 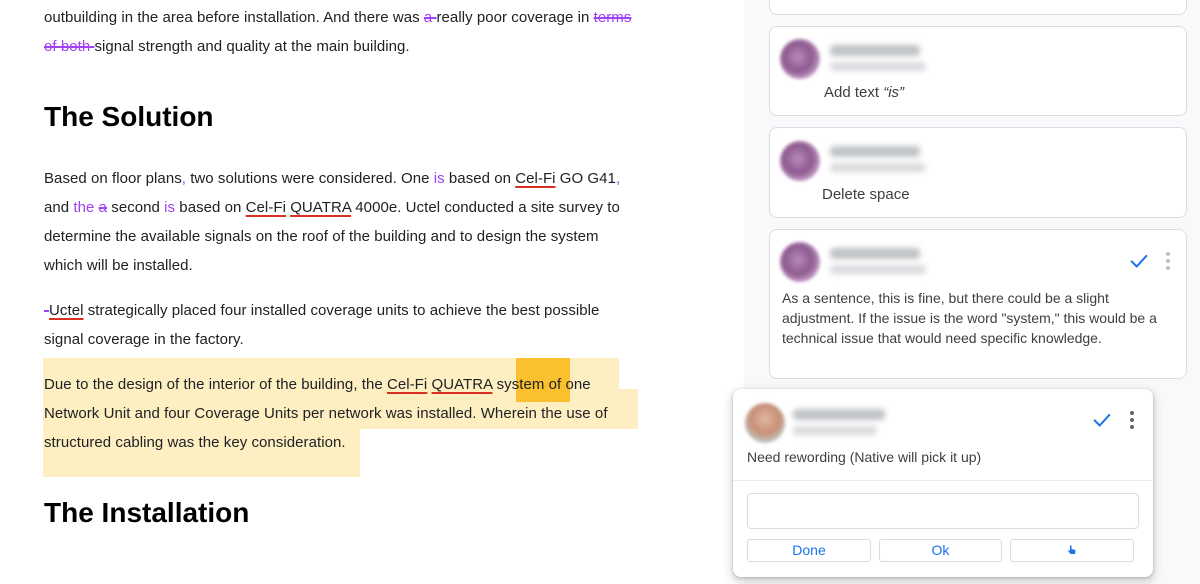 What do you see at coordinates (978, 172) in the screenshot?
I see `comment-card: Delete space` at bounding box center [978, 172].